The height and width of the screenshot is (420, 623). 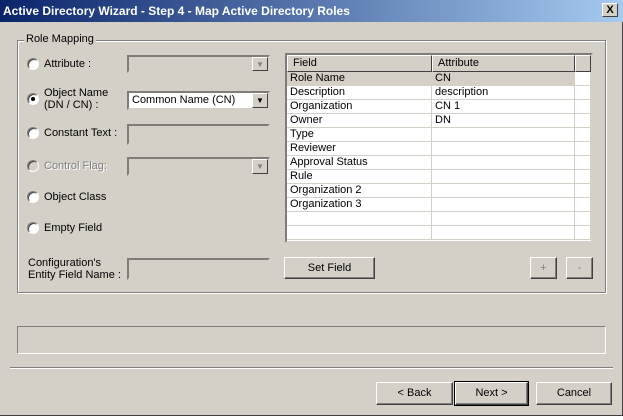 I want to click on field-cell: Role Name, so click(x=359, y=78).